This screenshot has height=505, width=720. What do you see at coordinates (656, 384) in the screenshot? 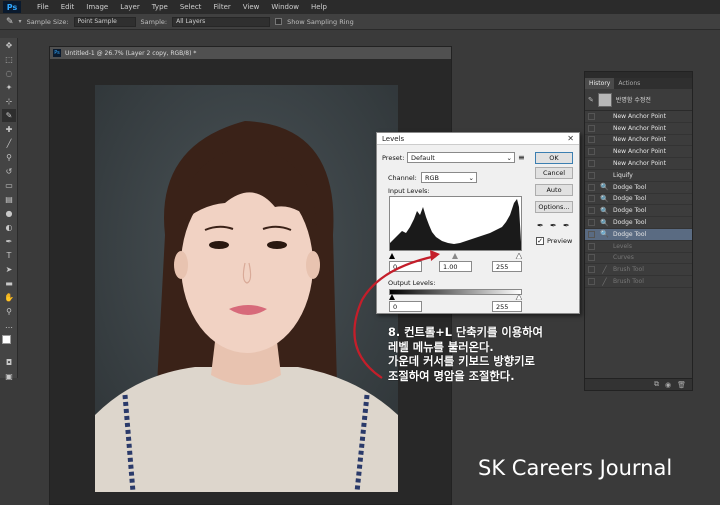
I see `new-document-from-state-icon: ⧉` at bounding box center [656, 384].